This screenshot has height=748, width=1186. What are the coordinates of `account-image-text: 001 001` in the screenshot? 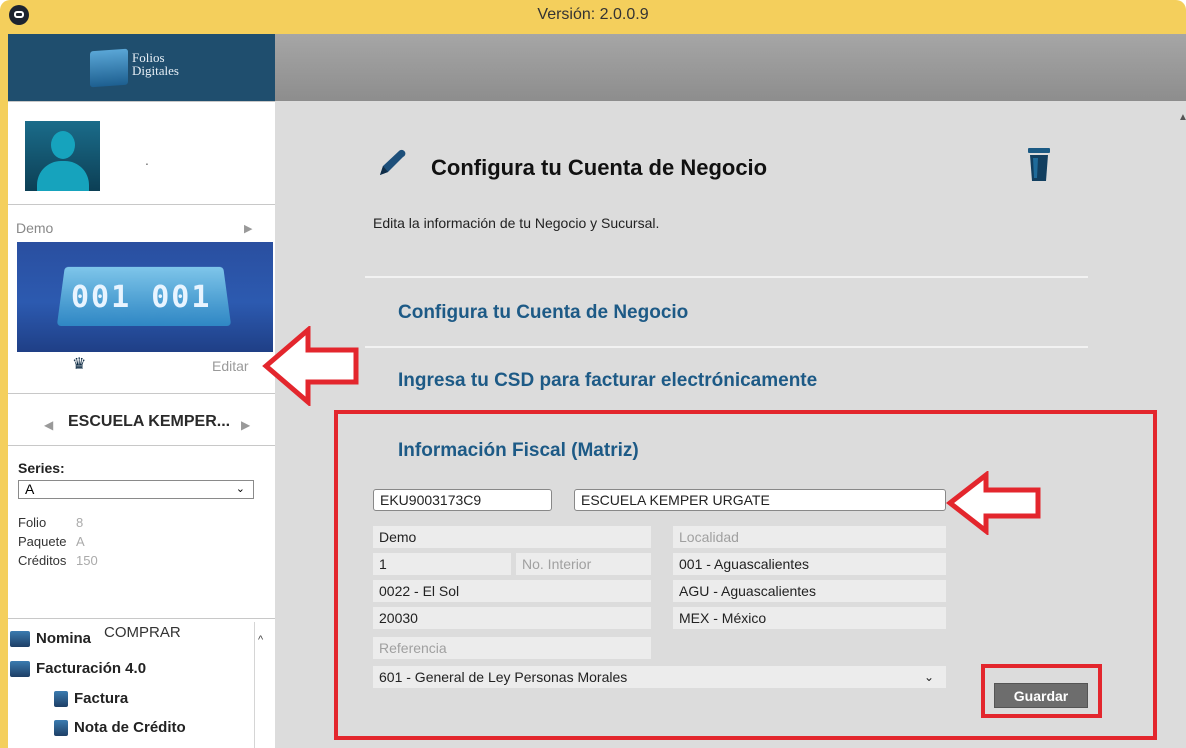 It's located at (141, 297).